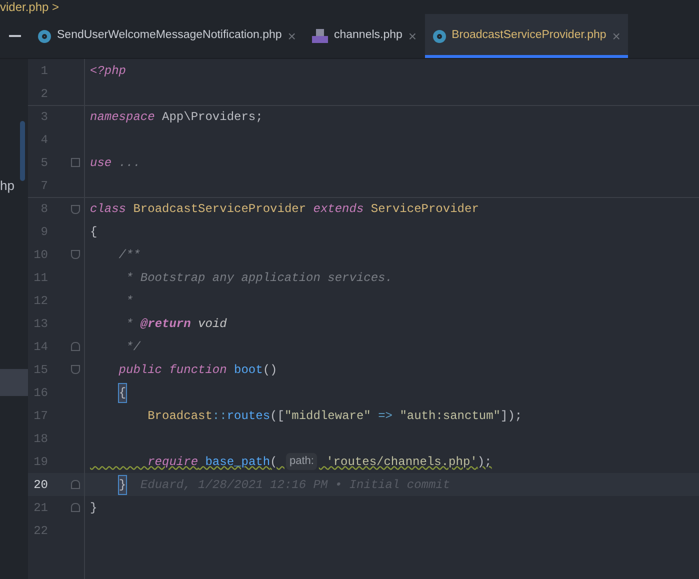 The image size is (699, 579). What do you see at coordinates (364, 36) in the screenshot?
I see `editor-tab: channels.php ×` at bounding box center [364, 36].